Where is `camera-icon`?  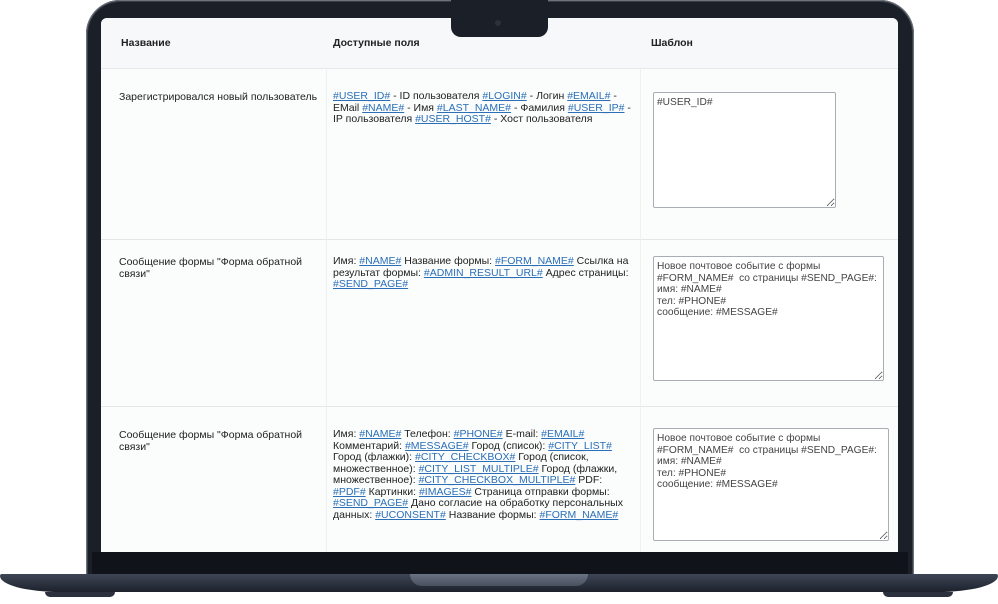
camera-icon is located at coordinates (498, 23).